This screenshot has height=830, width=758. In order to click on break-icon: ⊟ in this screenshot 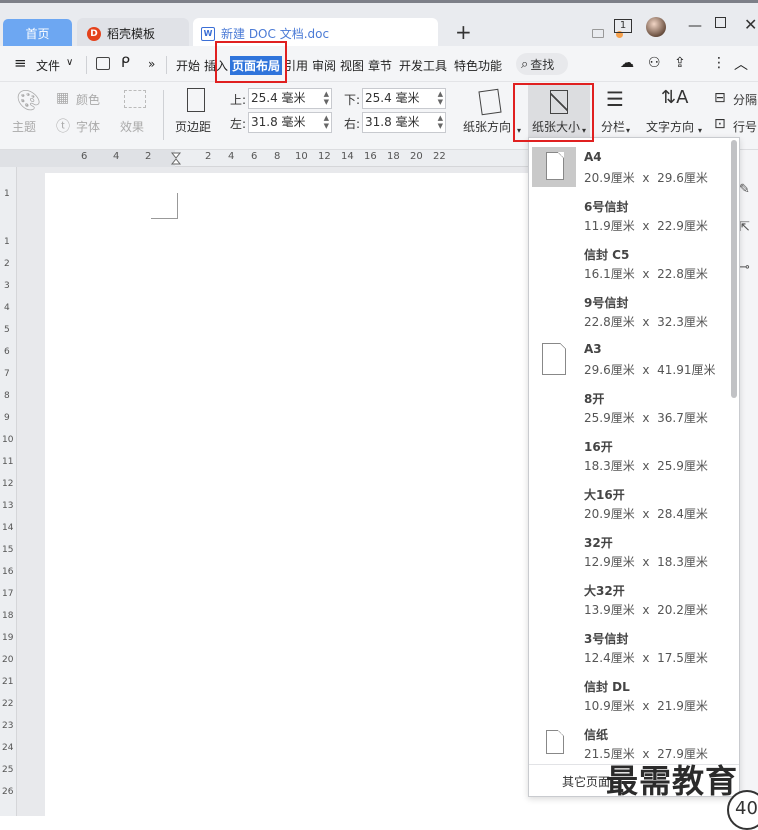, I will do `click(720, 98)`.